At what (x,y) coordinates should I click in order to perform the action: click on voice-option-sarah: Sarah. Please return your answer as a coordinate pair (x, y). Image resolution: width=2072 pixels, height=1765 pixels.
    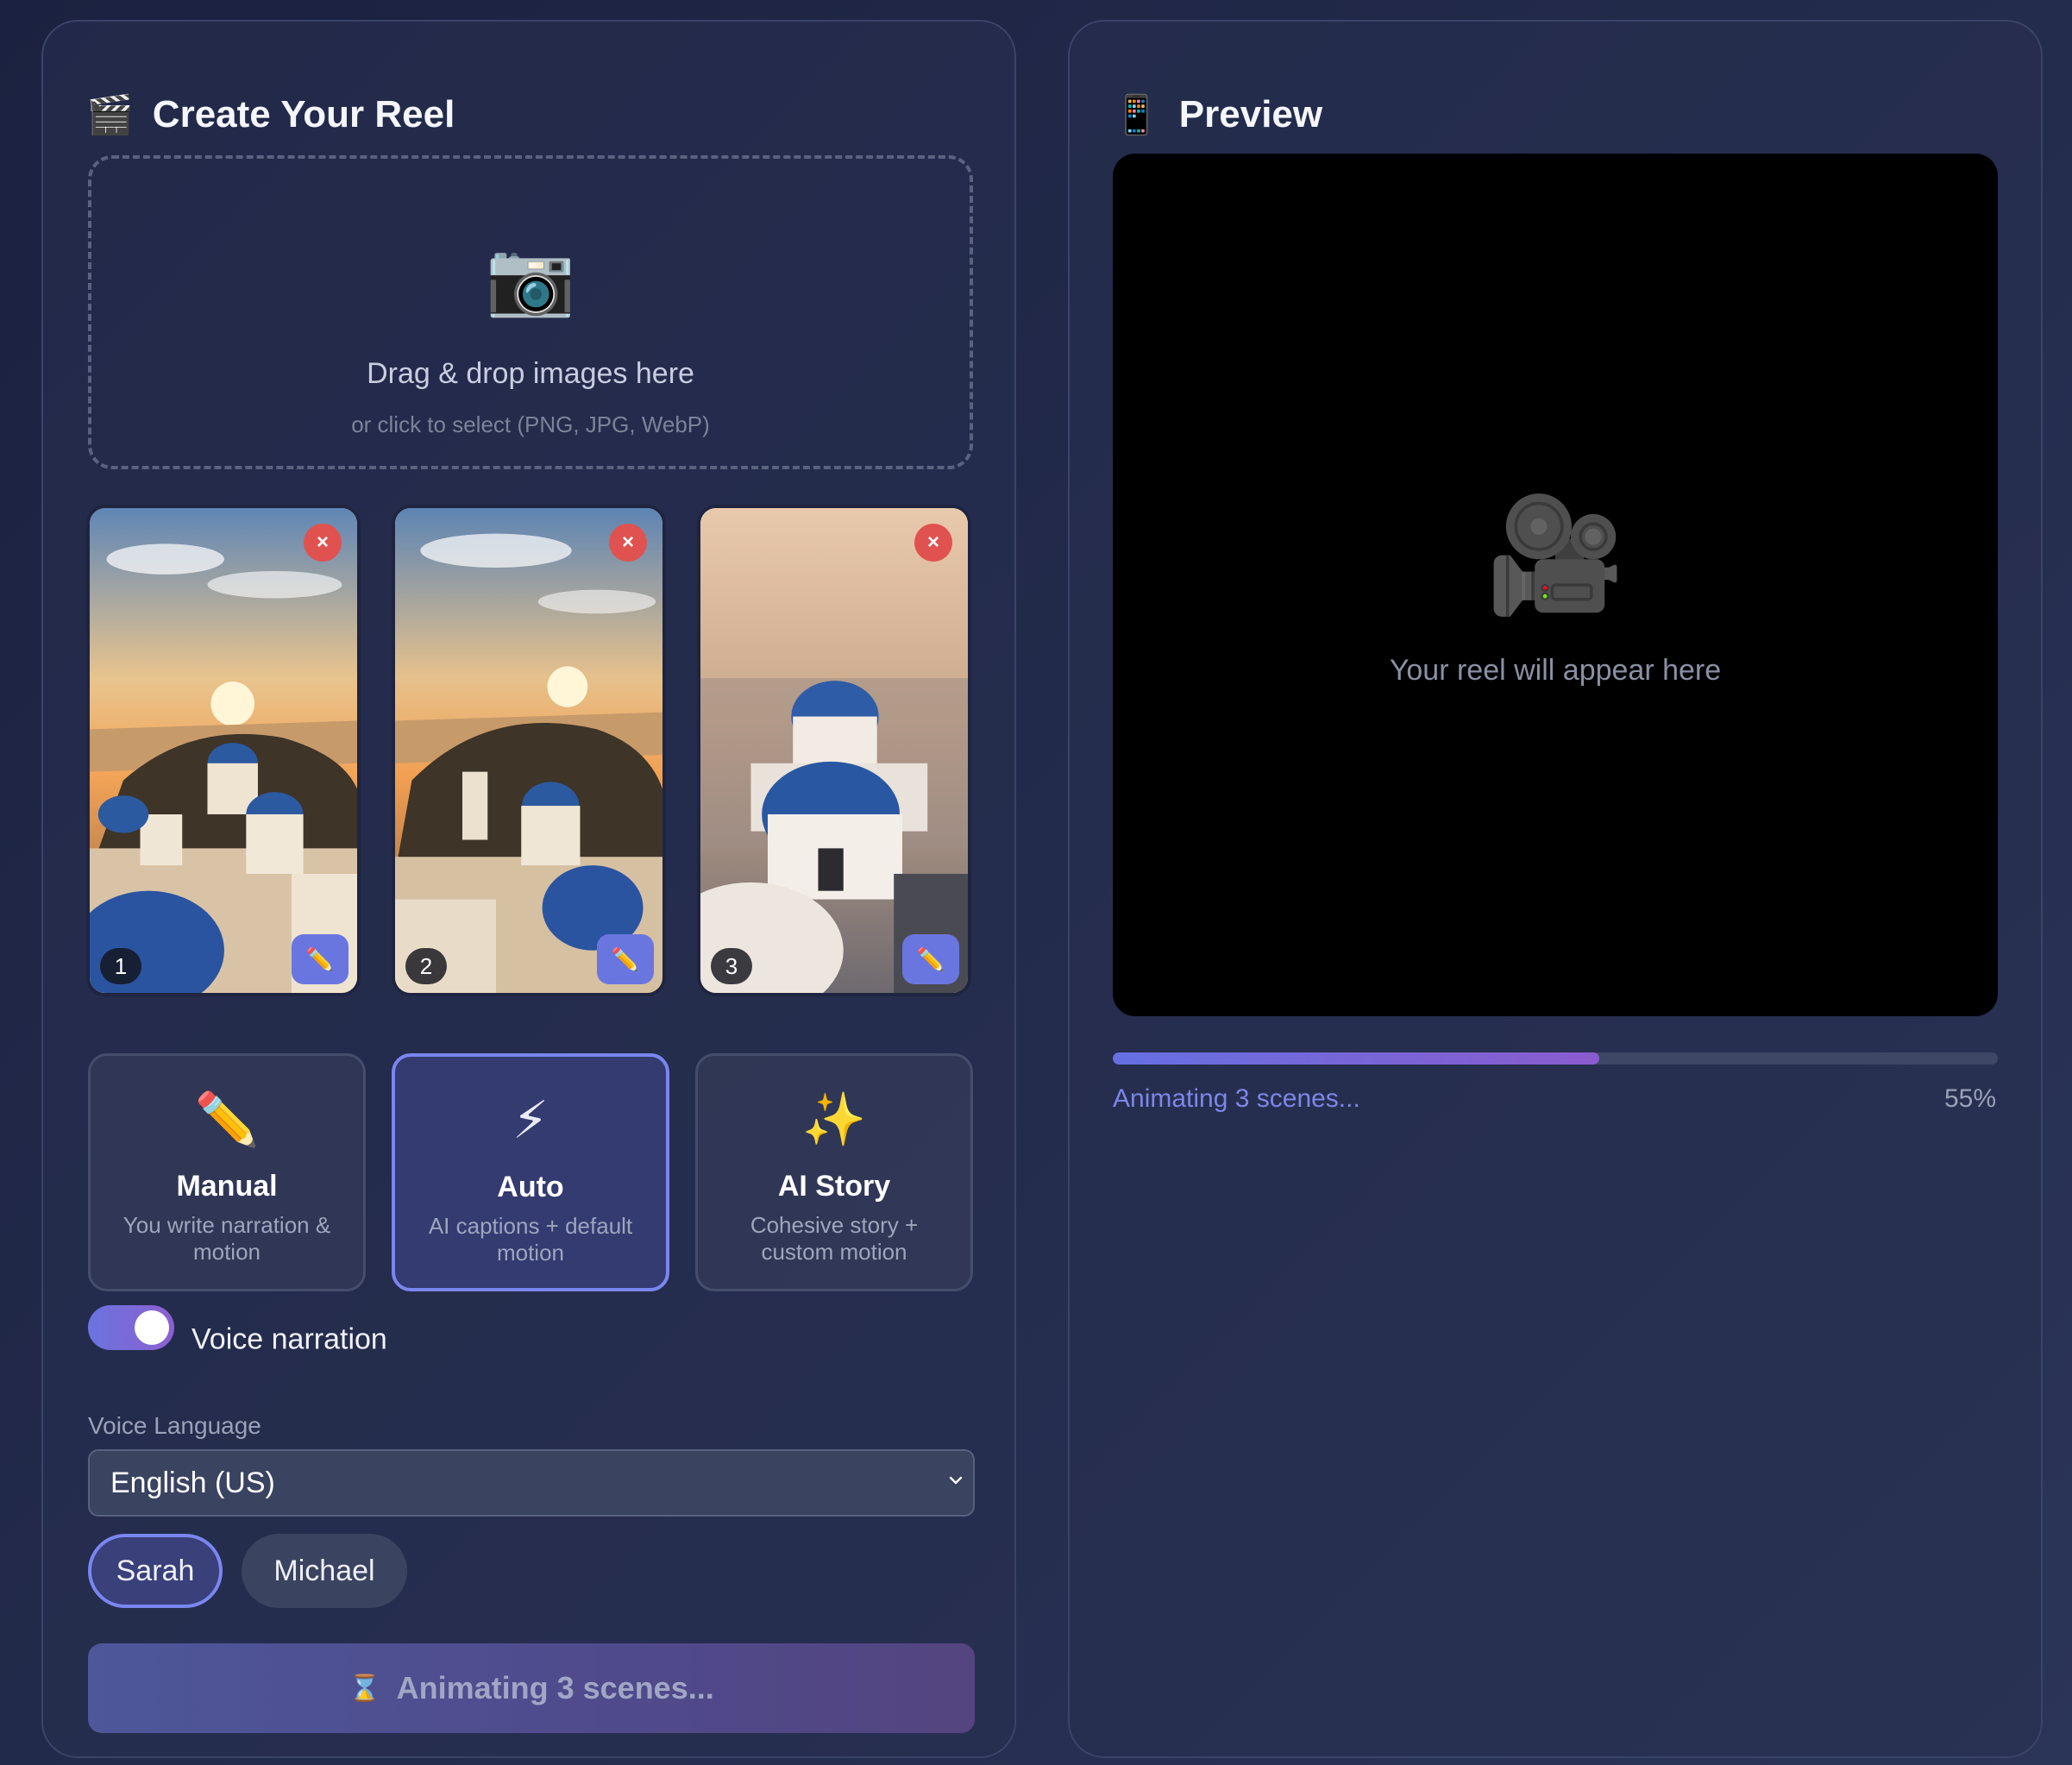
    Looking at the image, I should click on (155, 1571).